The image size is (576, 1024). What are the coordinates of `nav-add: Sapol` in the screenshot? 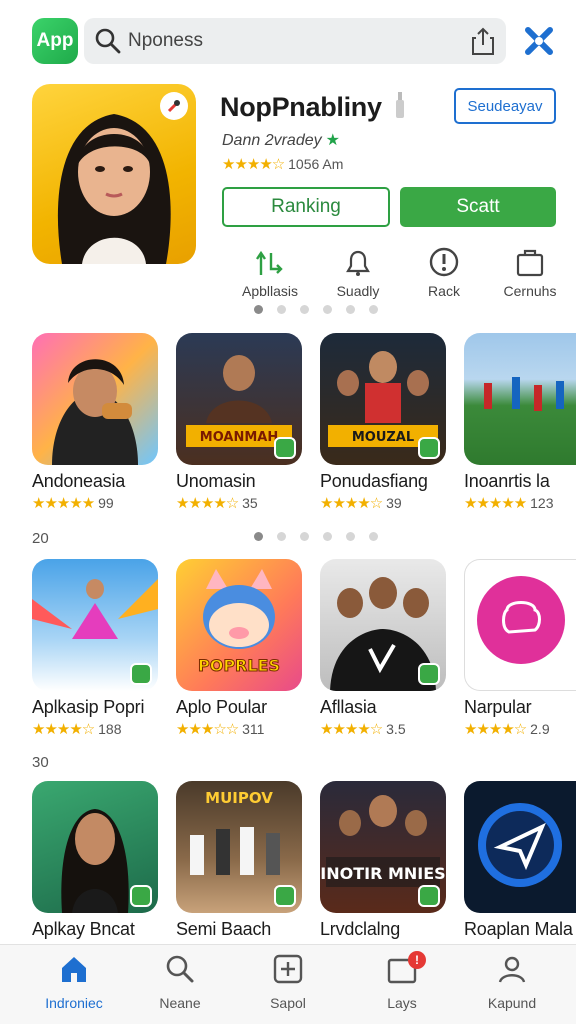 It's located at (288, 982).